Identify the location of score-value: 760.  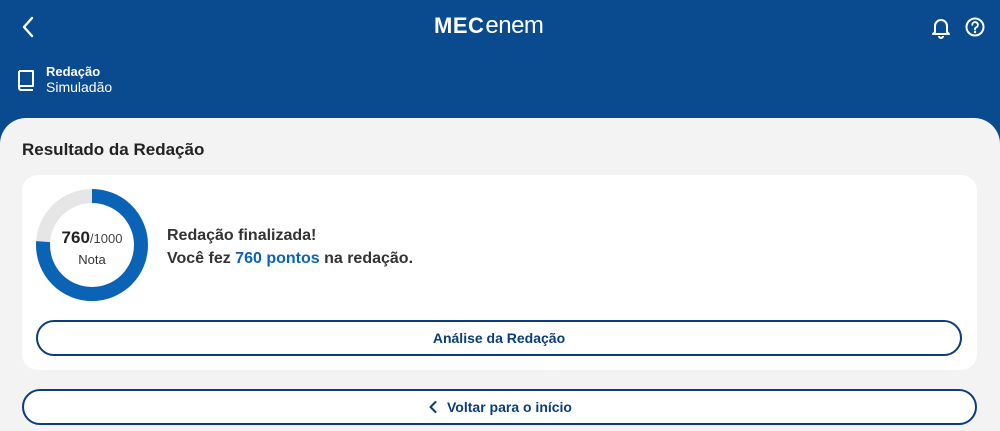
(75, 237).